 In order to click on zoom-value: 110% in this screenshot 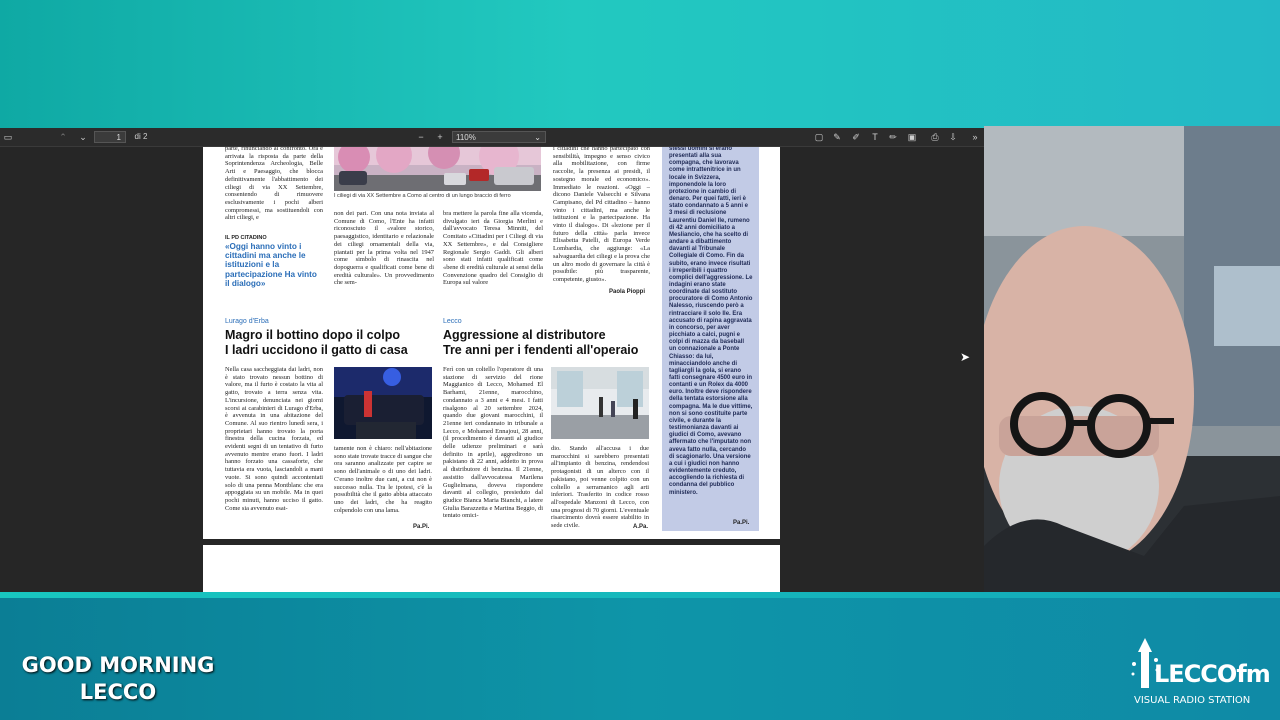, I will do `click(466, 137)`.